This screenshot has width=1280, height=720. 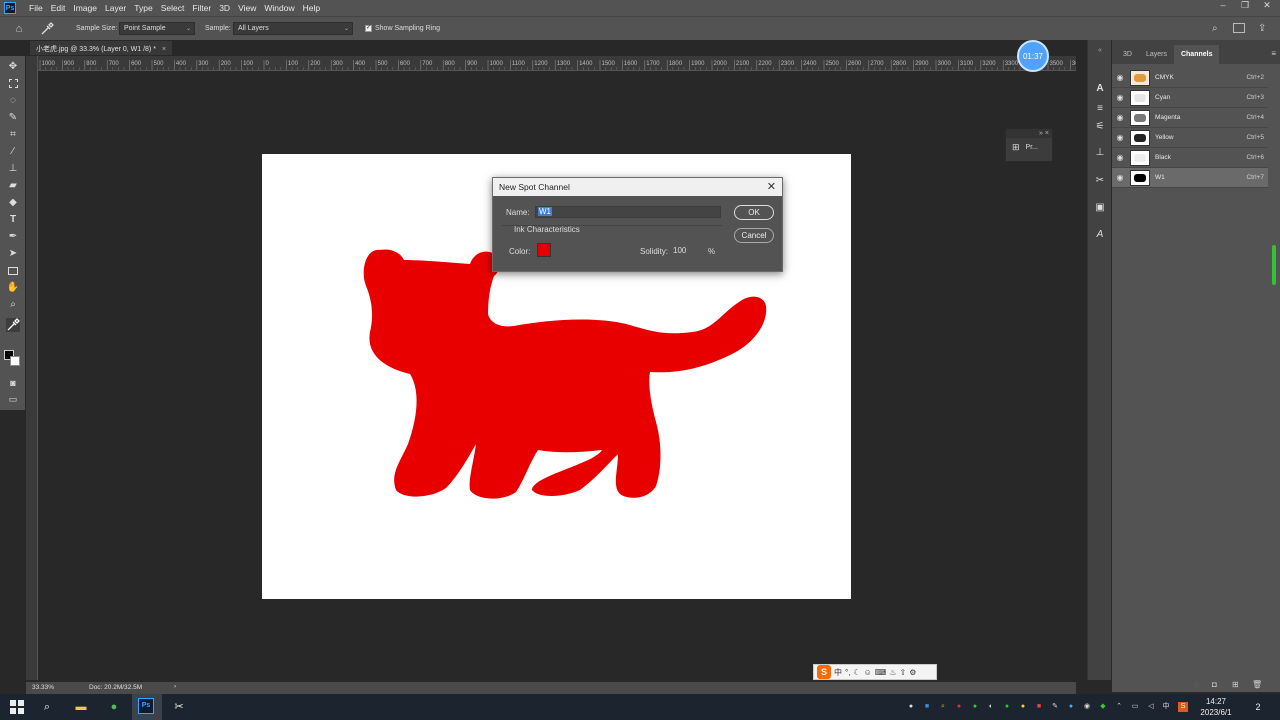 I want to click on eyedropper-tool-icon, so click(x=13, y=325).